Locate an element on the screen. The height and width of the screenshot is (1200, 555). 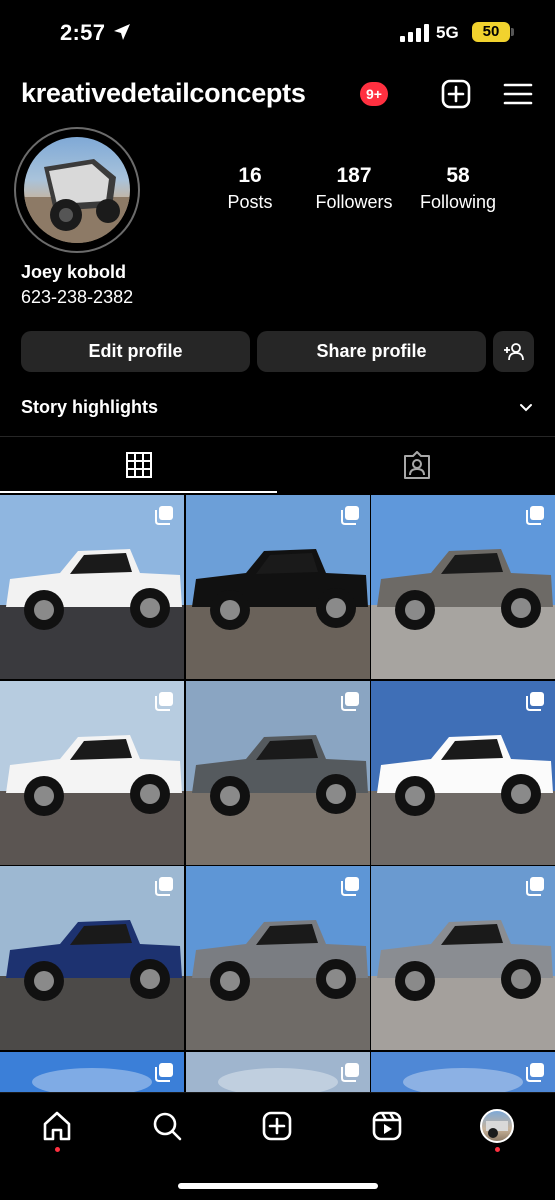
search-icon is located at coordinates (167, 1126).